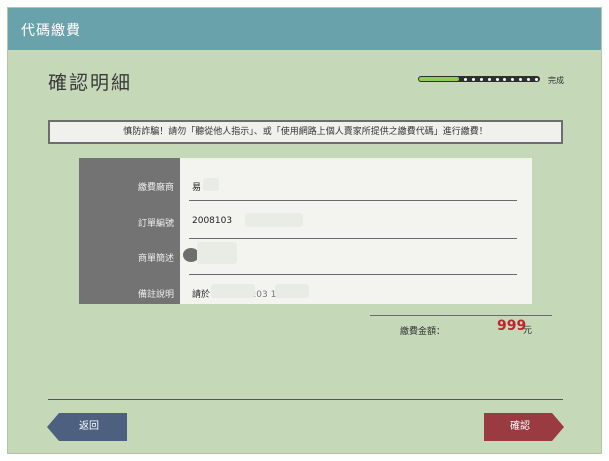  I want to click on total-divider, so click(461, 315).